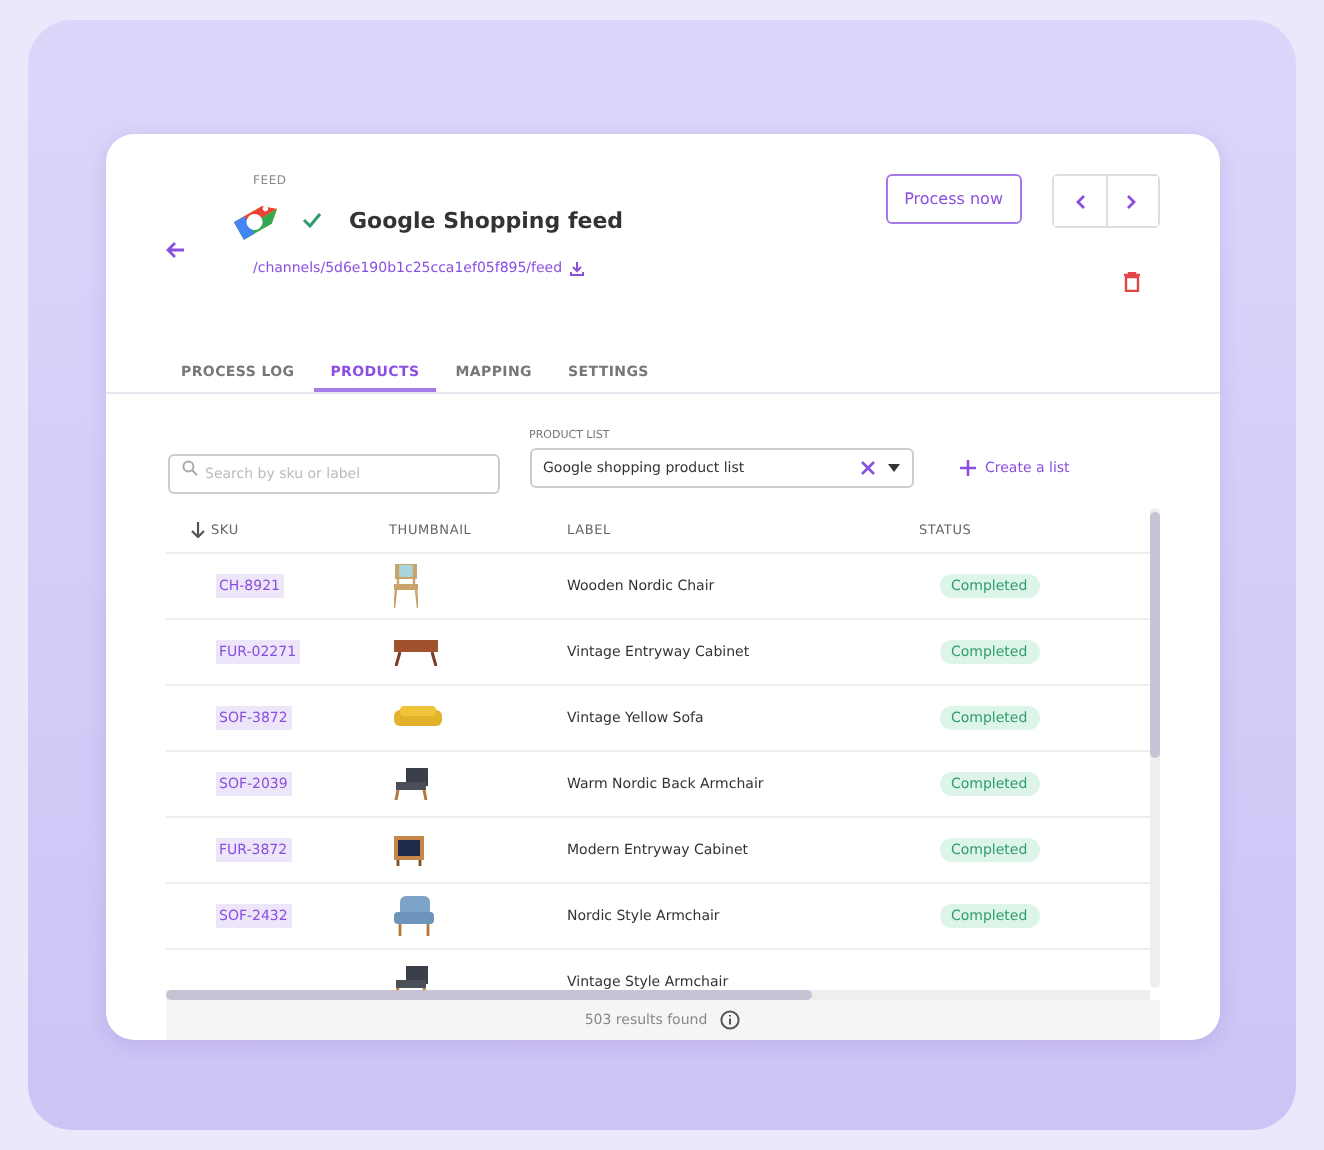  I want to click on sort-arrow-icon, so click(197, 530).